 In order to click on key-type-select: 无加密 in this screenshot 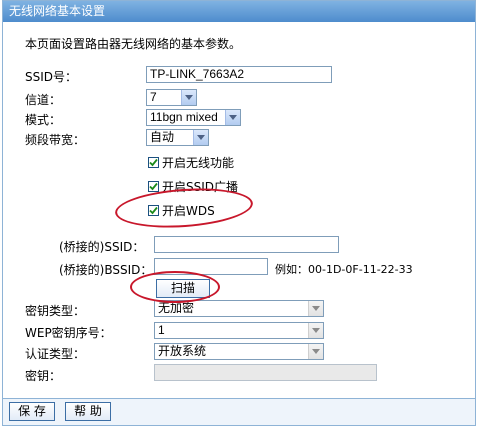, I will do `click(239, 308)`.